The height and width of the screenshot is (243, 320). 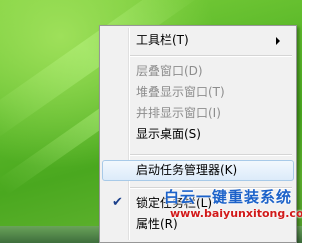 I want to click on menu-item-label: 堆叠显示窗口(T), so click(x=180, y=92).